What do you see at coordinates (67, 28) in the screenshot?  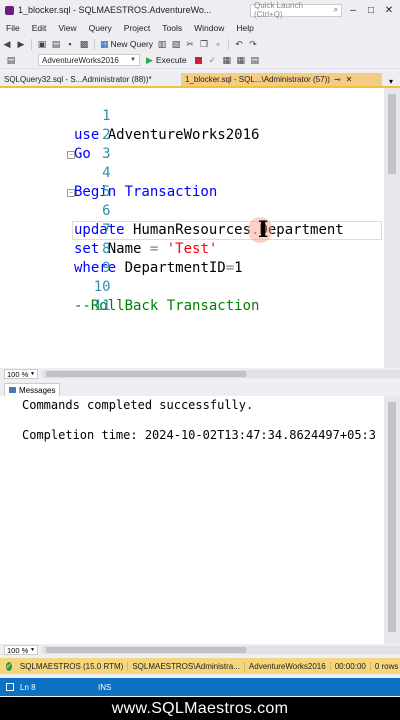 I see `menu-view: View` at bounding box center [67, 28].